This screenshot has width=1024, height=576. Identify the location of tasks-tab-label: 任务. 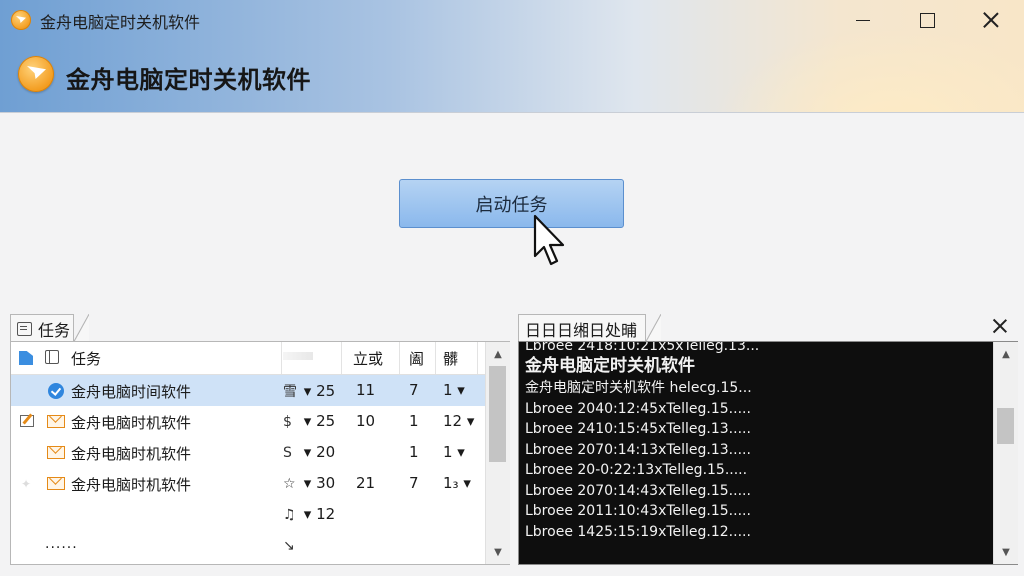
(54, 330).